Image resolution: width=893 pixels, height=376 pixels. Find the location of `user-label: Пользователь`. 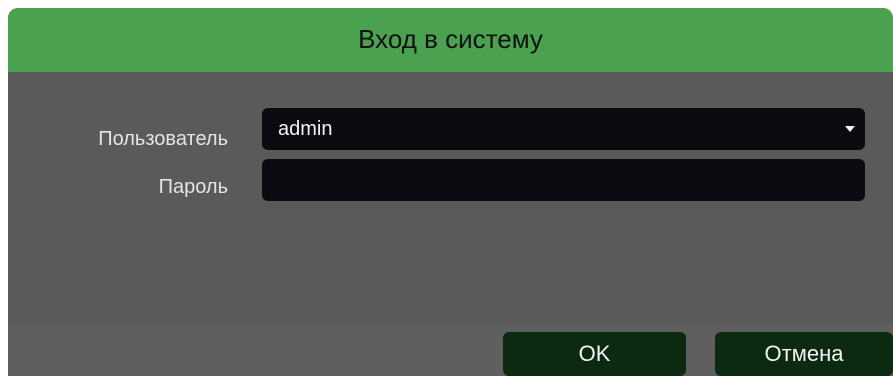

user-label: Пользователь is located at coordinates (163, 139).